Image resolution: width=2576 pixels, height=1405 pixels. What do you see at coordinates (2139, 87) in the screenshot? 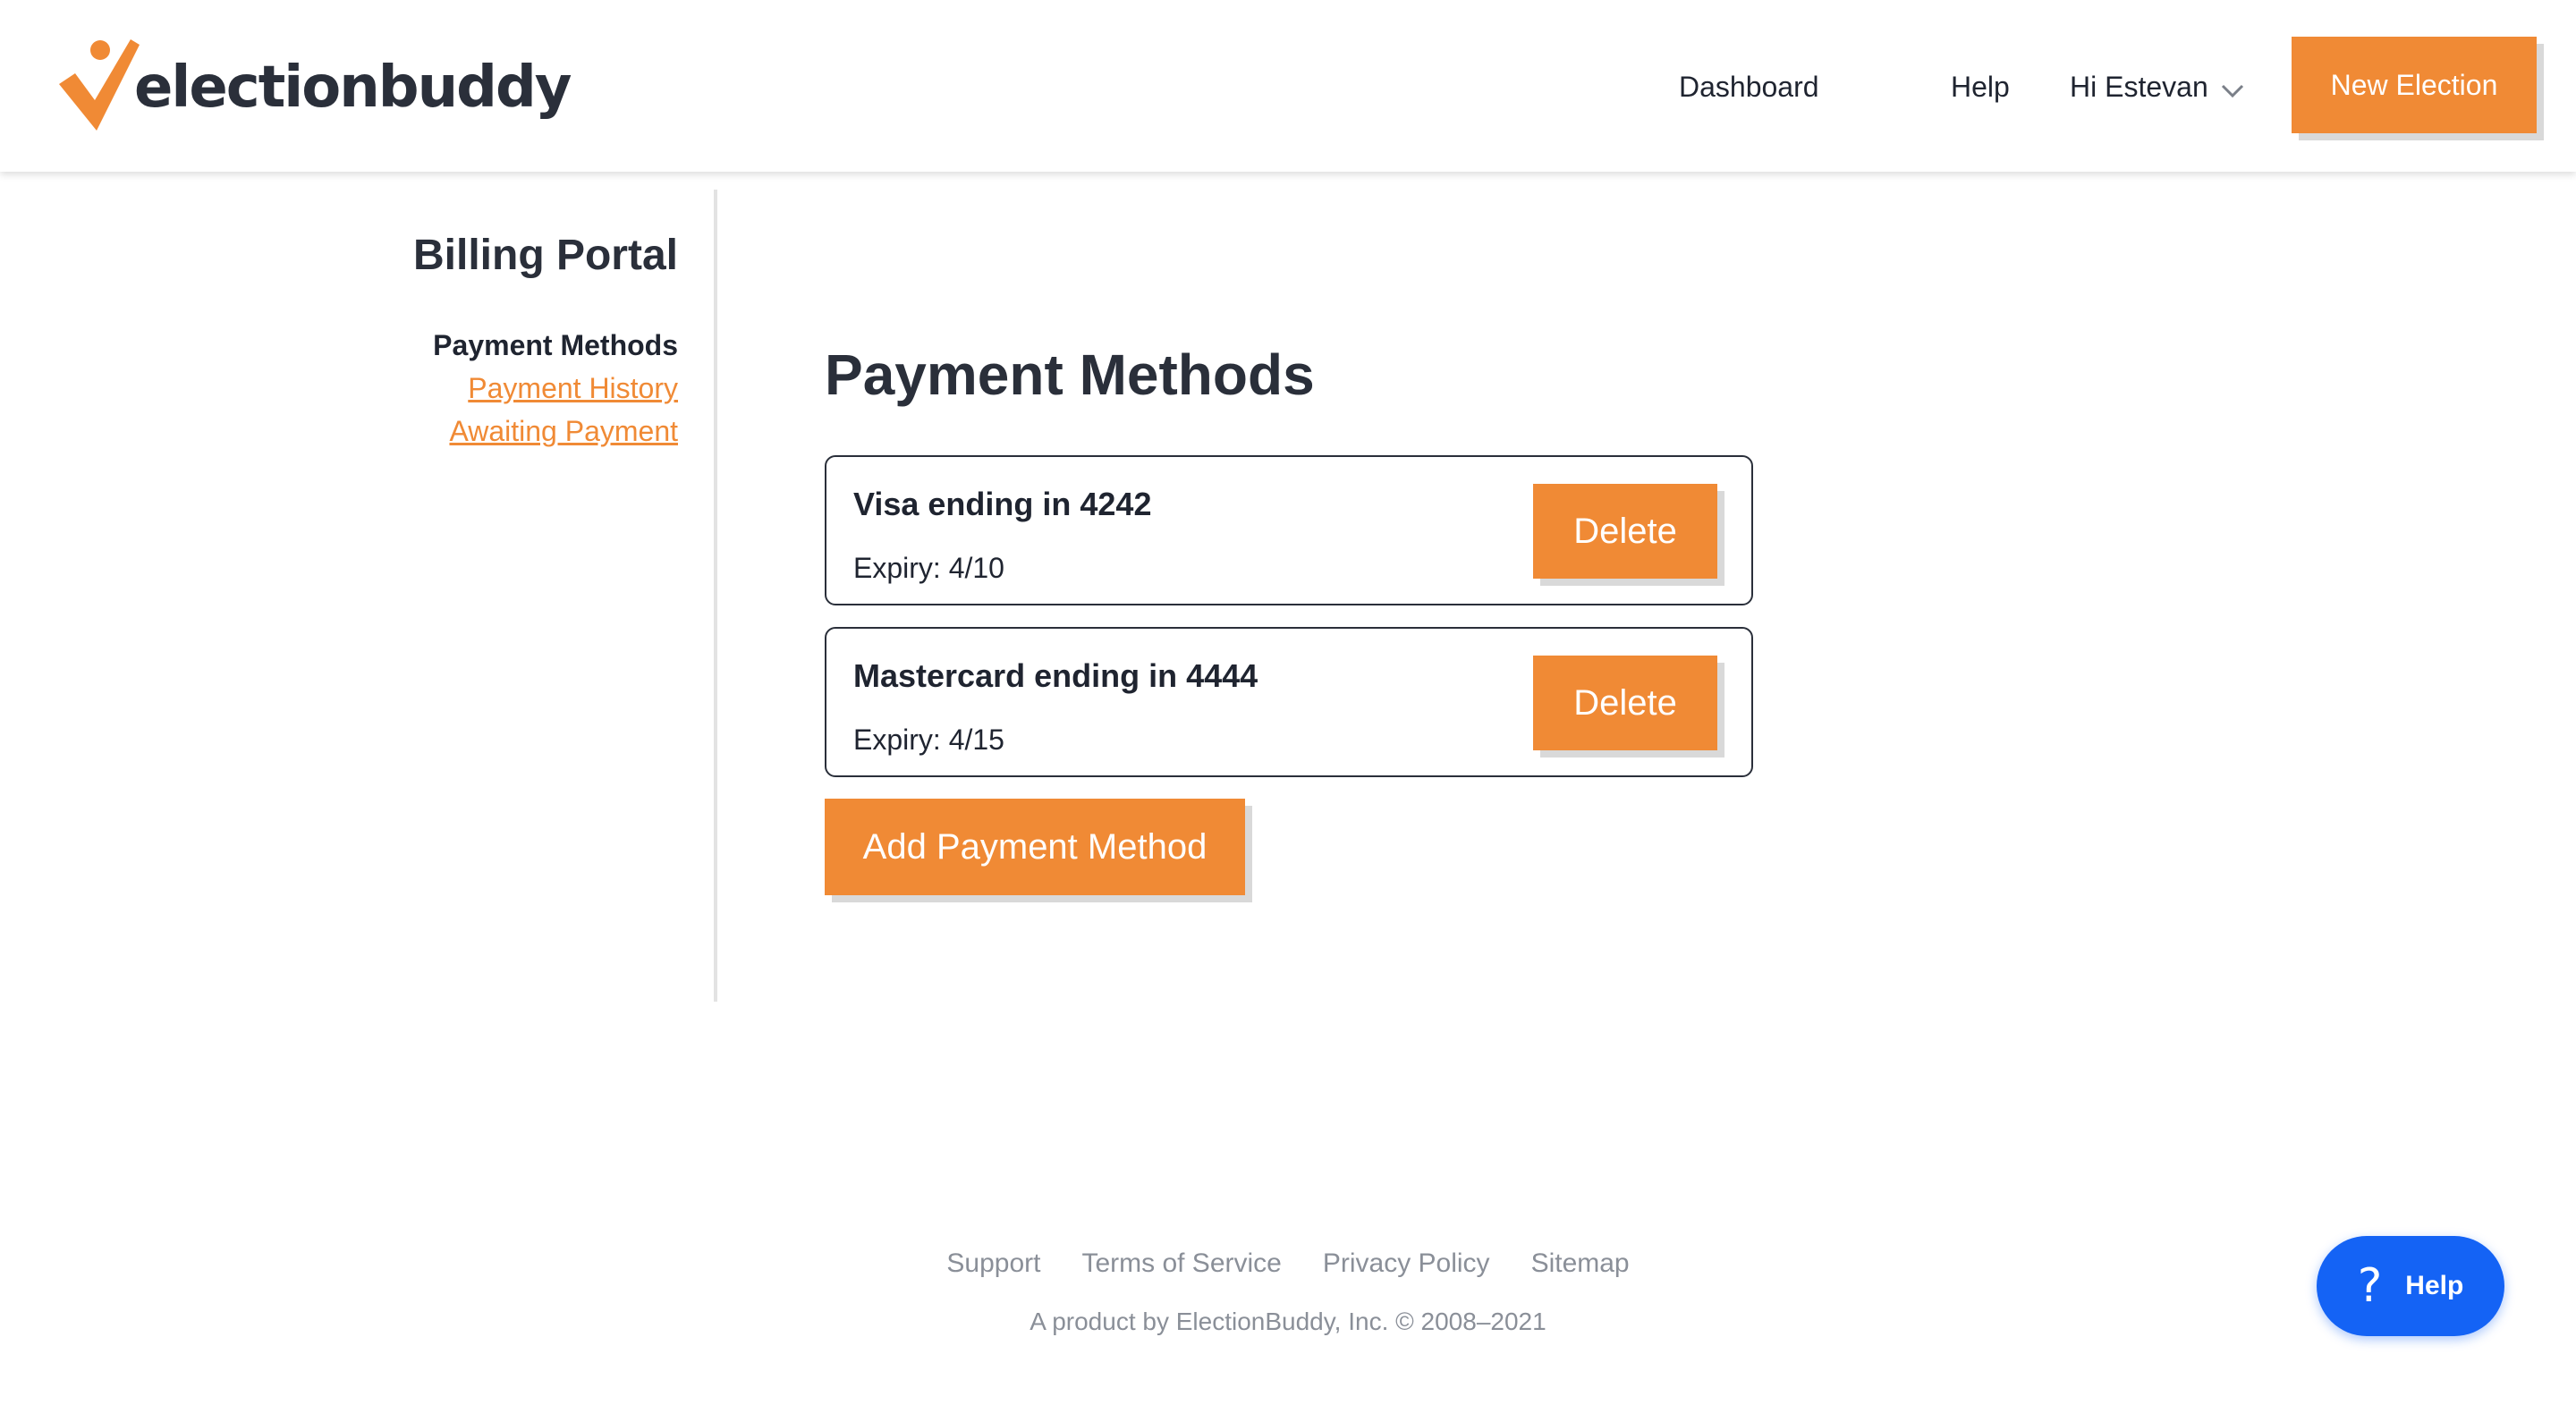
I see `user-greeting: Hi Estevan` at bounding box center [2139, 87].